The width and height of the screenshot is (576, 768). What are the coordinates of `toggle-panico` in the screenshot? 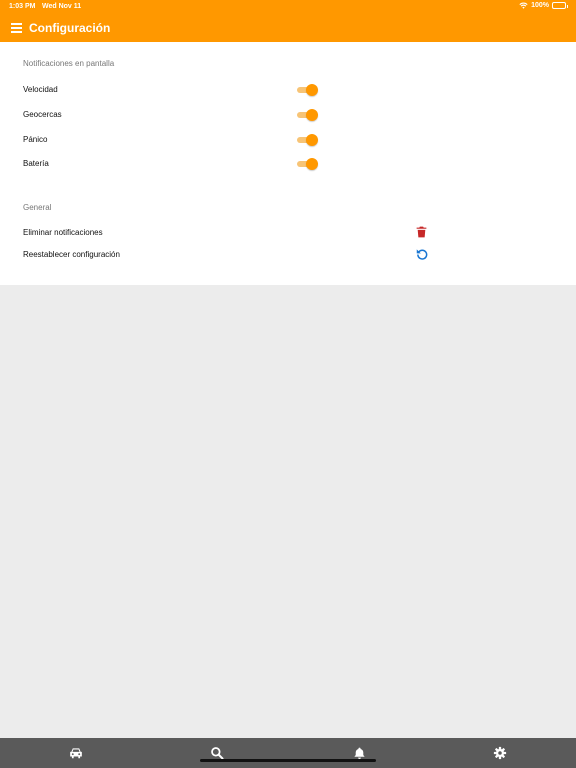 It's located at (307, 140).